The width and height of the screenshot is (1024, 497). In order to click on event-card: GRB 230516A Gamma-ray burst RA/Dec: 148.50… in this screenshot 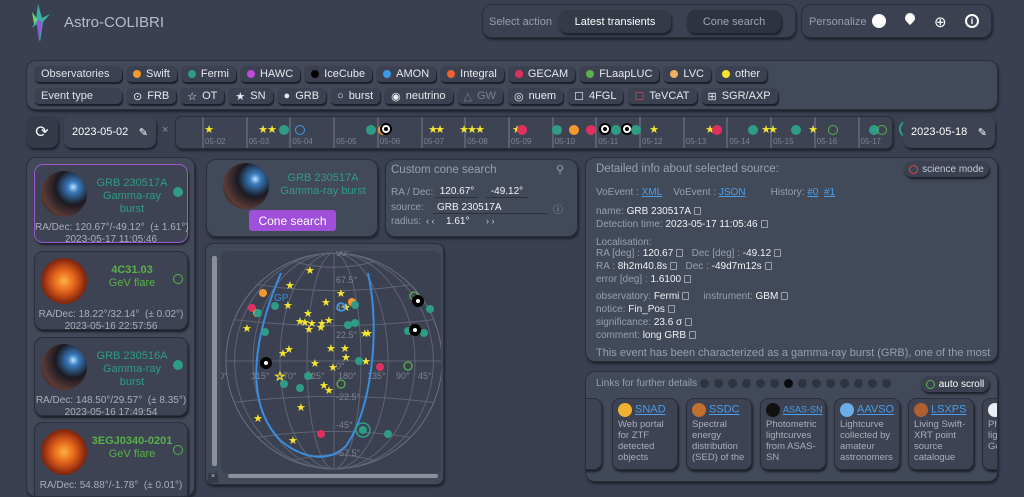, I will do `click(111, 377)`.